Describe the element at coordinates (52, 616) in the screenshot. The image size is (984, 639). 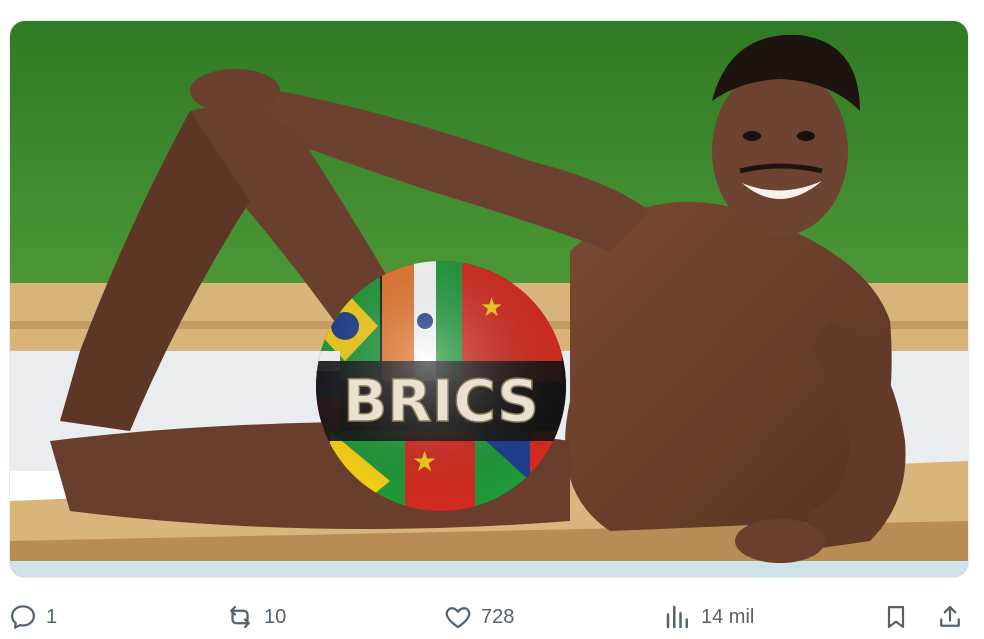
I see `reply-count: 1` at that location.